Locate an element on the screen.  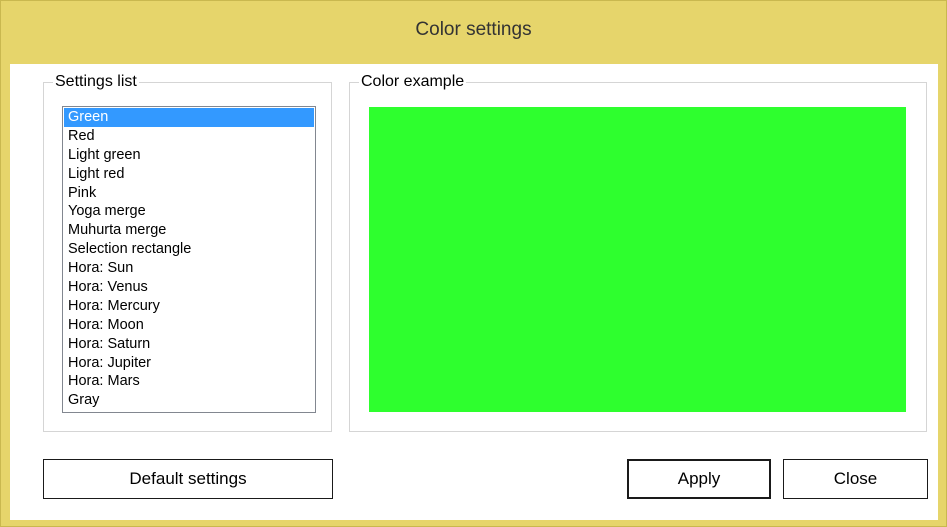
list-item: Hora: Moon is located at coordinates (189, 325).